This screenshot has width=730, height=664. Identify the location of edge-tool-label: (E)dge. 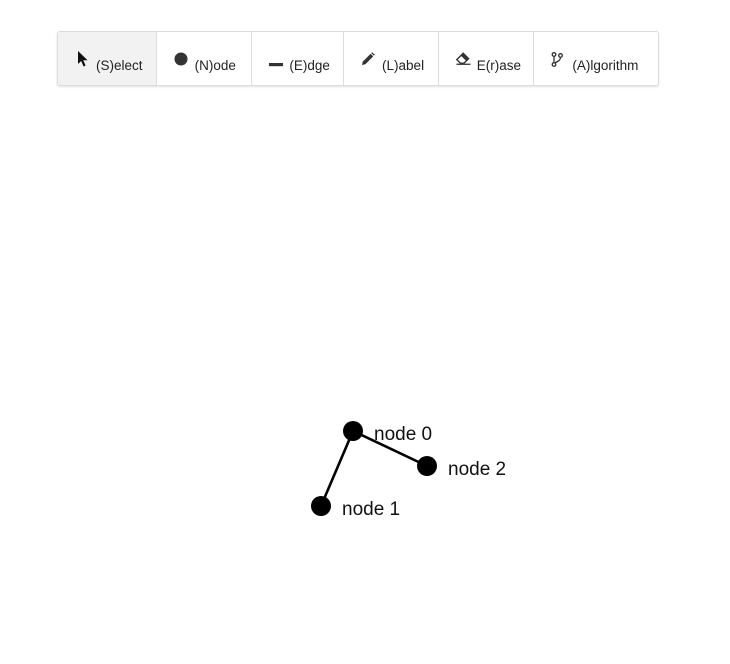
(309, 65).